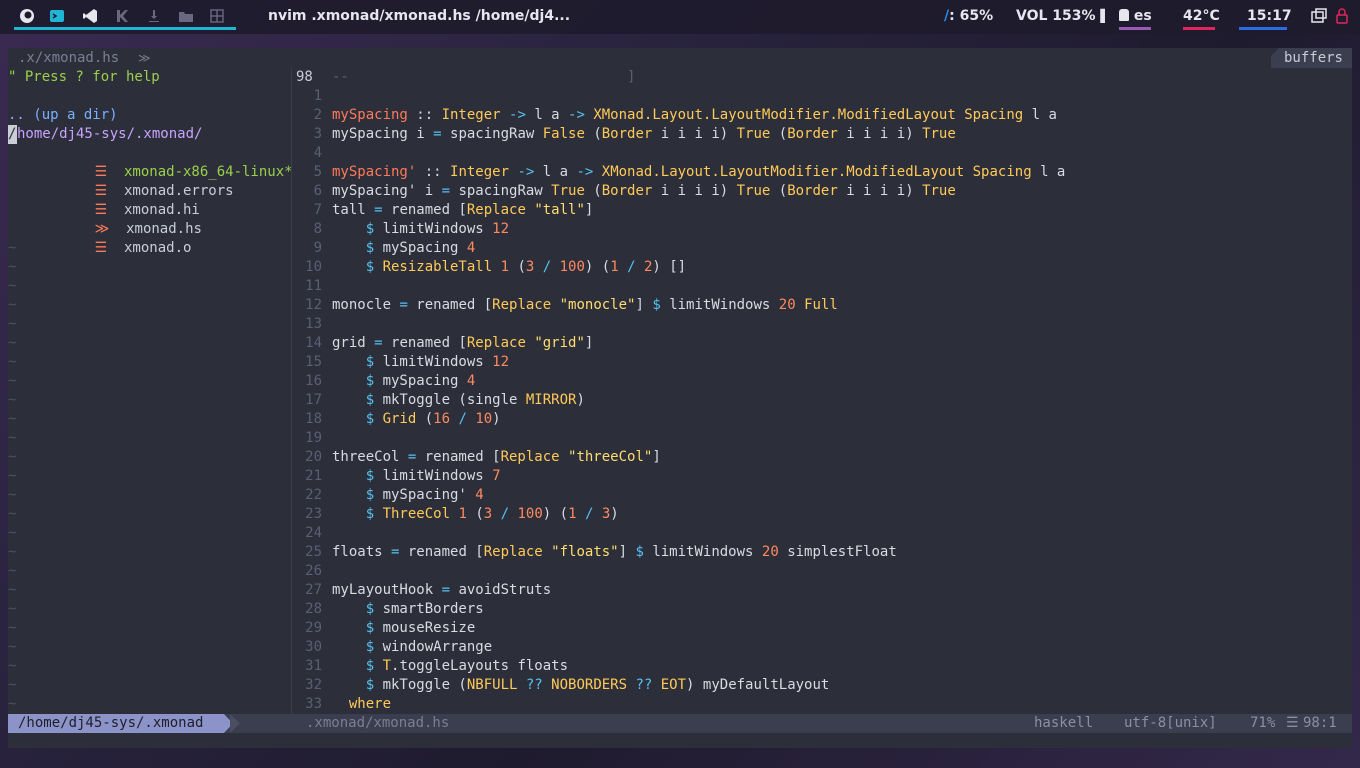 The image size is (1360, 768). I want to click on tree-file-item: ≫ xmonad.hs, so click(123, 219).